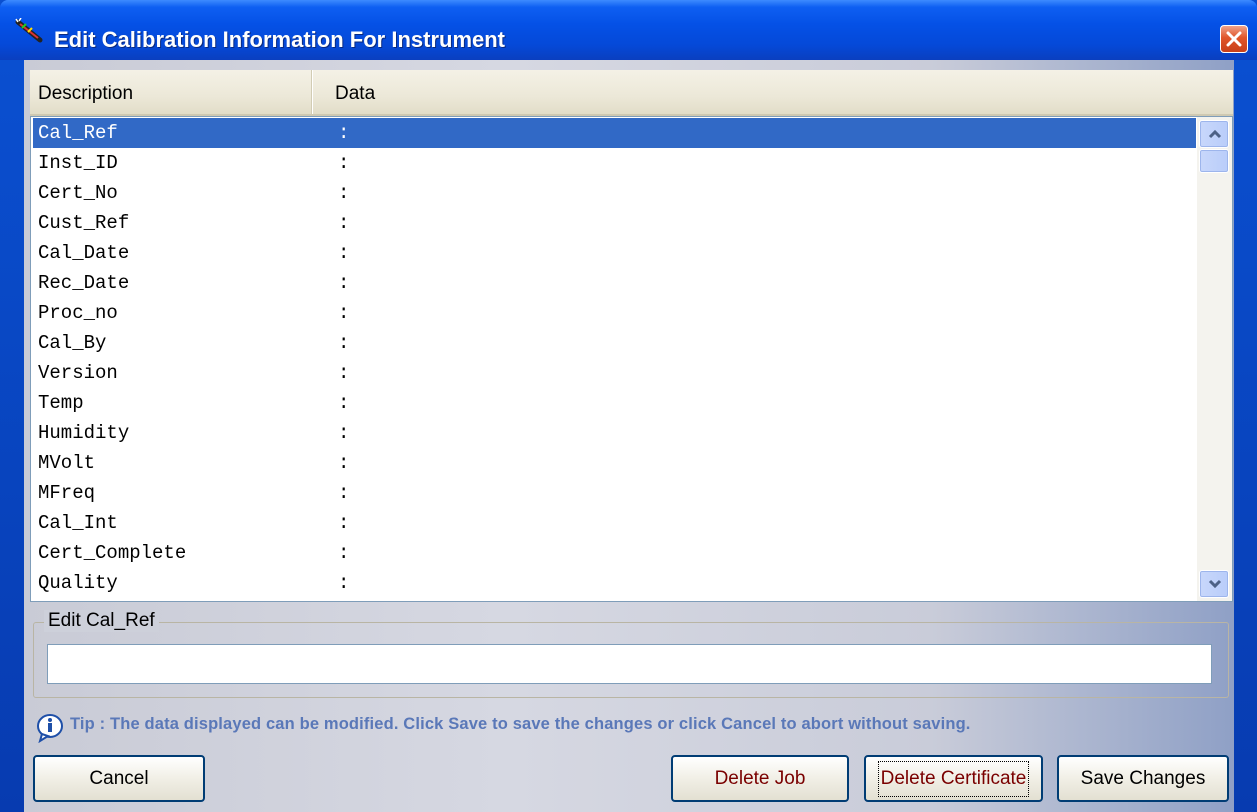 This screenshot has width=1257, height=812. What do you see at coordinates (101, 621) in the screenshot?
I see `edit-group-label: Edit Cal_Ref` at bounding box center [101, 621].